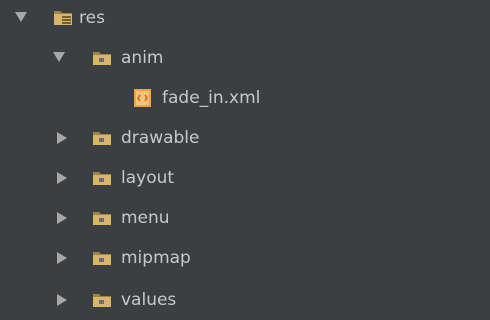  I want to click on tree-item-label: fade_in.xml, so click(211, 98).